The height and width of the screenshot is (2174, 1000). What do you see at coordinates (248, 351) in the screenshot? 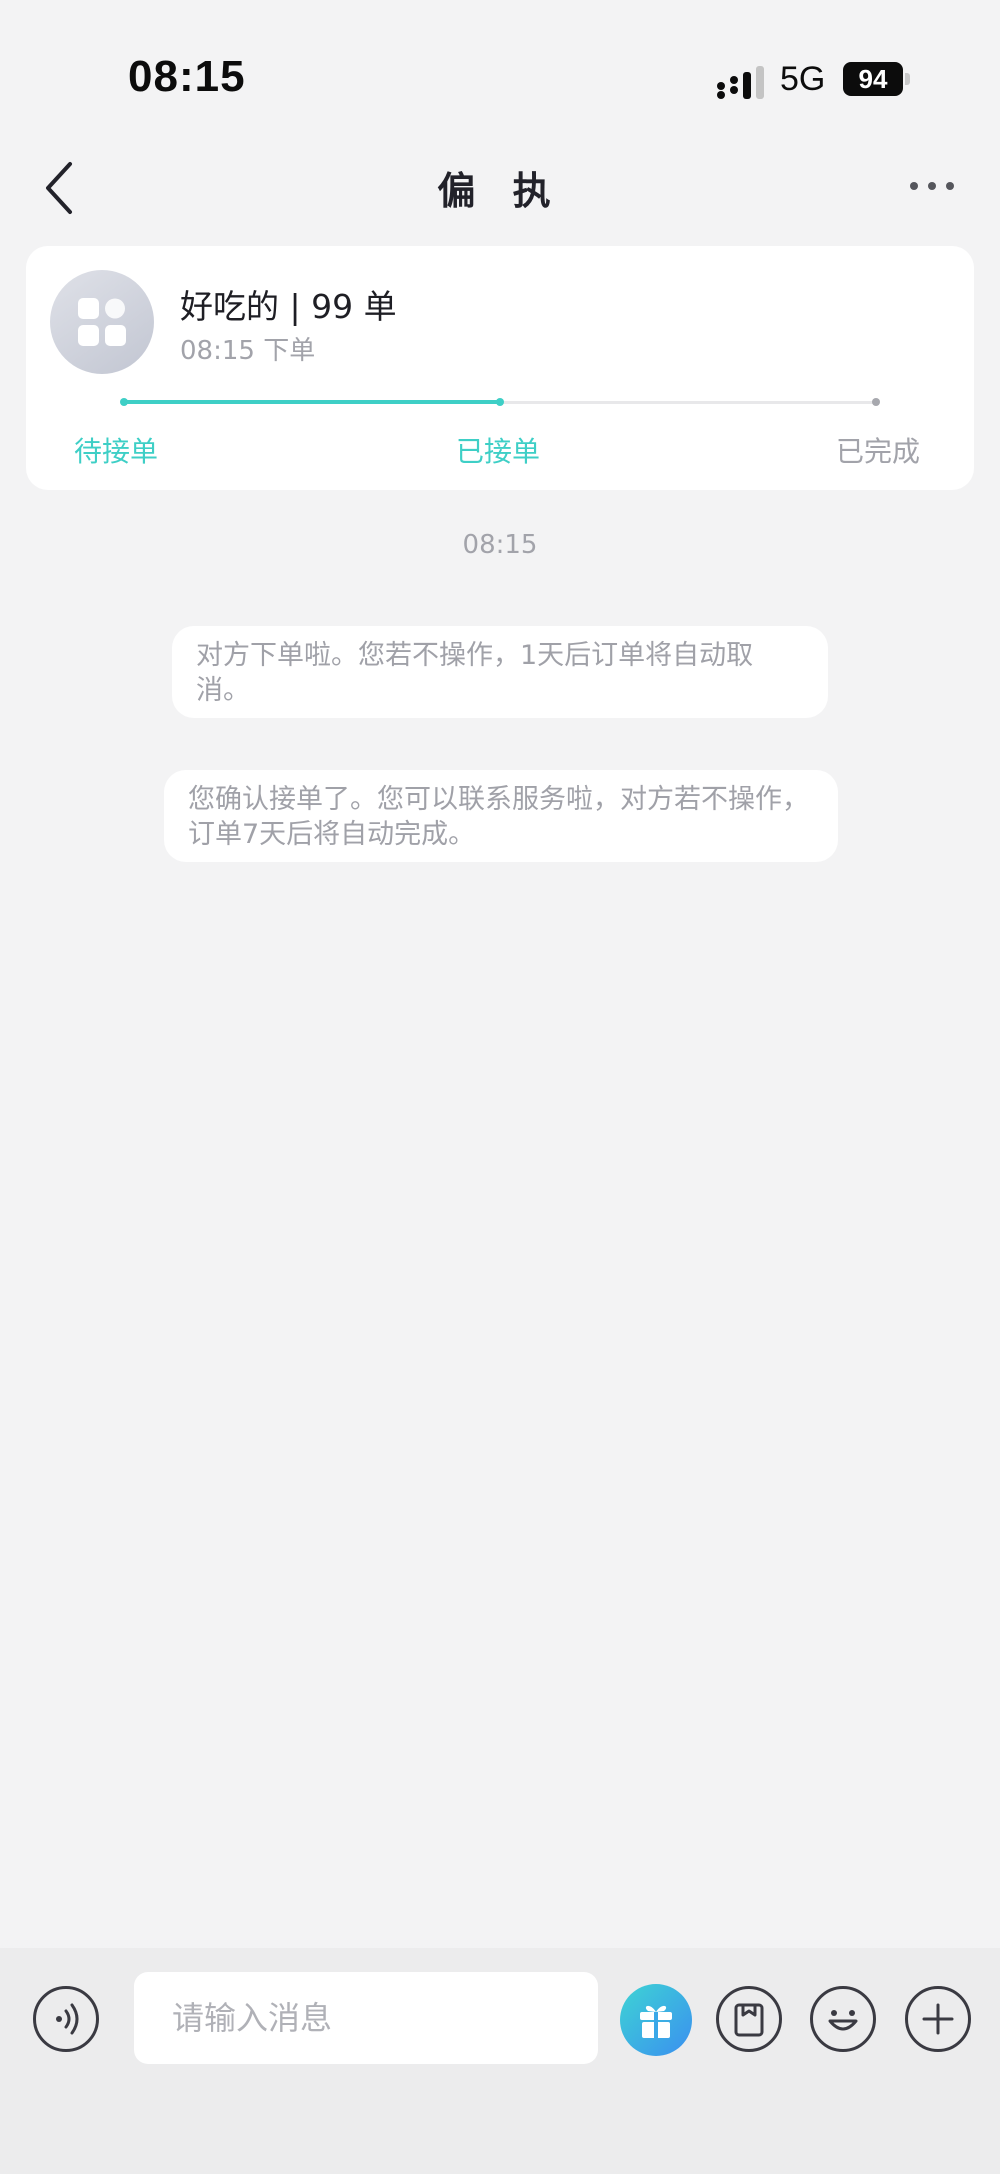
I see `order-time: 08:15 下单` at bounding box center [248, 351].